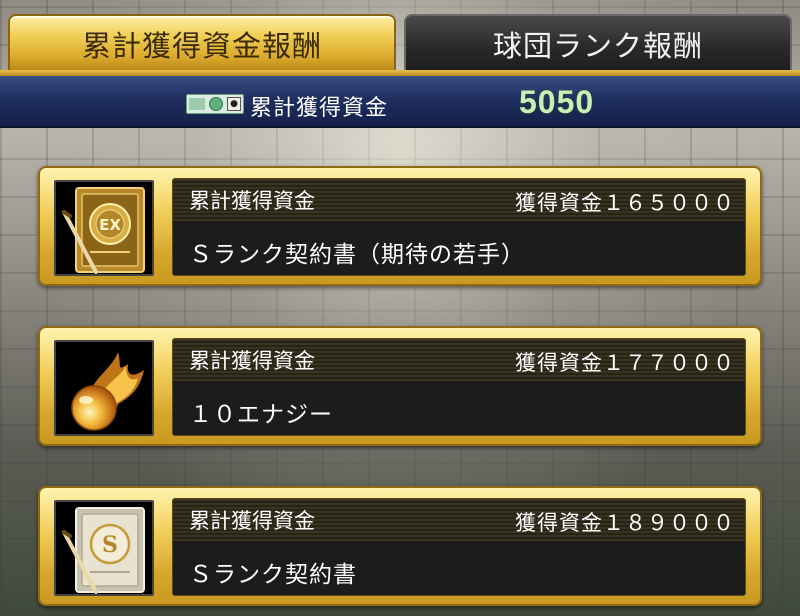 Image resolution: width=800 pixels, height=616 pixels. Describe the element at coordinates (201, 46) in the screenshot. I see `tab-label: 累計獲得資金報酬` at that location.